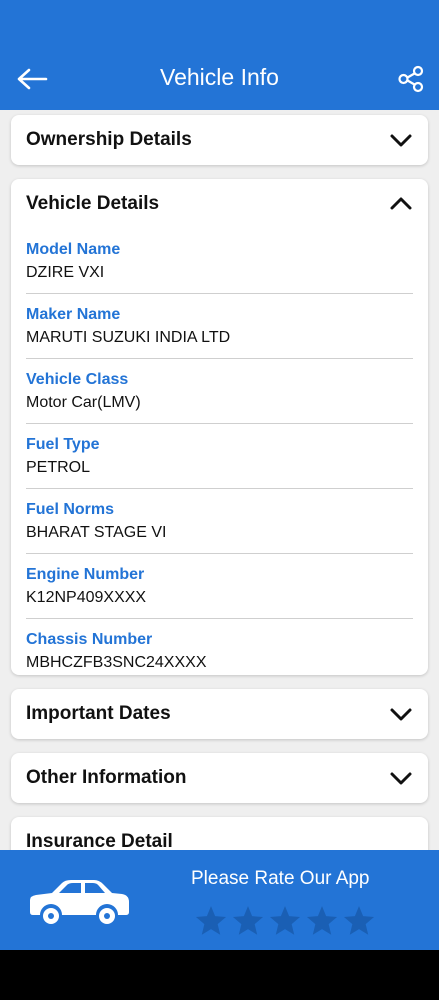 This screenshot has width=439, height=1000. I want to click on car-icon, so click(79, 902).